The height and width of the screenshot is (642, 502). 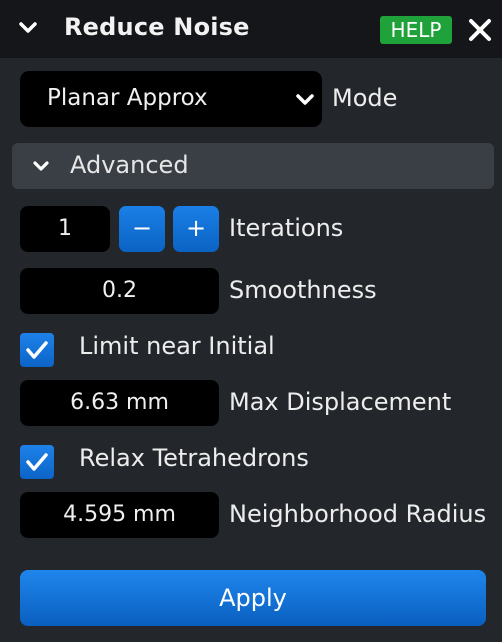 I want to click on panel-header: Reduce Noise HELP, so click(x=251, y=29).